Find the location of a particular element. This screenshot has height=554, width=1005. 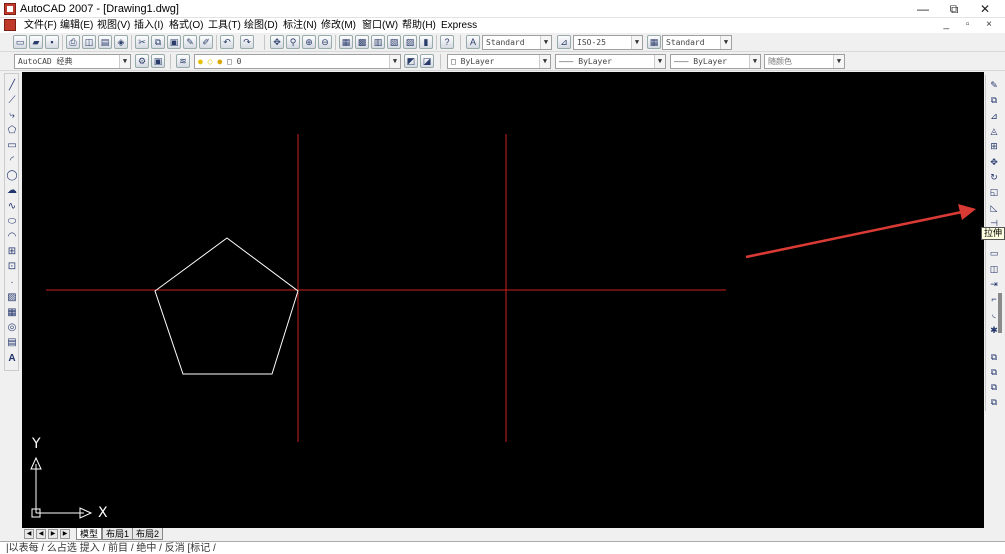

annotation-arrow-line is located at coordinates (854, 234).